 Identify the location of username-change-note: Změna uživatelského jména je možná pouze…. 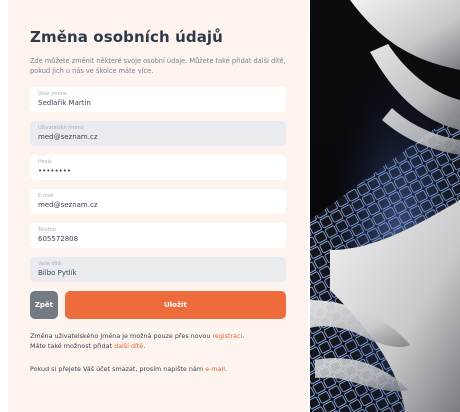
(137, 341).